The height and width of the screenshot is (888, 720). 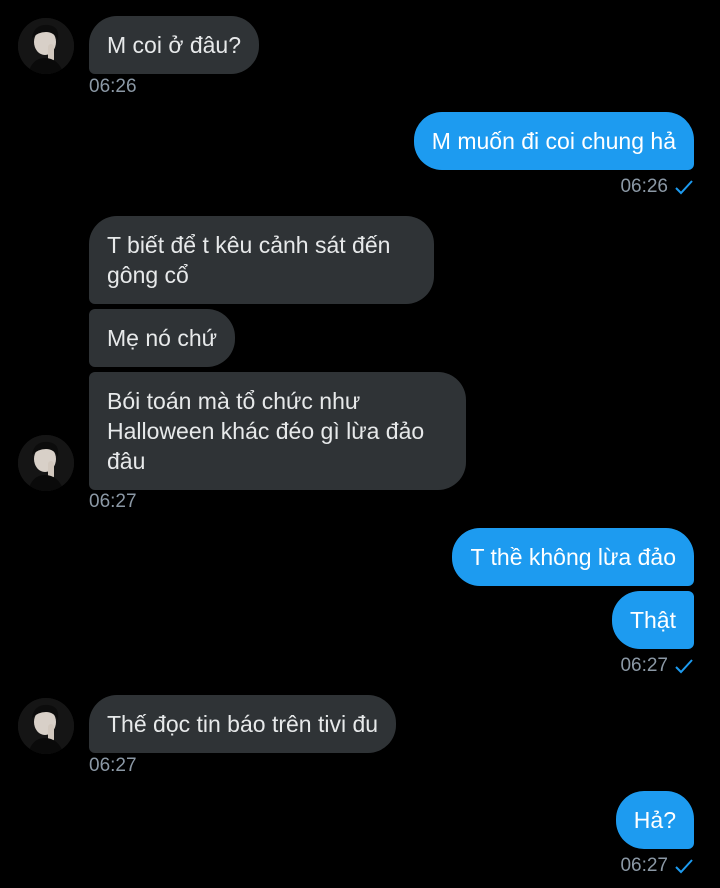 What do you see at coordinates (162, 338) in the screenshot?
I see `message-bubble-incoming: Mẹ nó chứ` at bounding box center [162, 338].